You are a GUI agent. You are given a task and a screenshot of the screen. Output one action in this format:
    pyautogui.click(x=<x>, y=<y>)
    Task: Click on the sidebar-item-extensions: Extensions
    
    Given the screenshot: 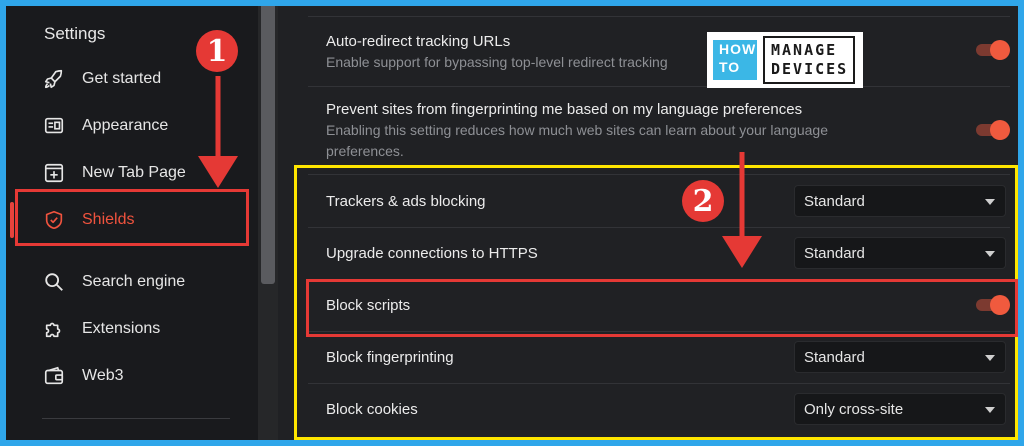 What is the action you would take?
    pyautogui.click(x=101, y=329)
    